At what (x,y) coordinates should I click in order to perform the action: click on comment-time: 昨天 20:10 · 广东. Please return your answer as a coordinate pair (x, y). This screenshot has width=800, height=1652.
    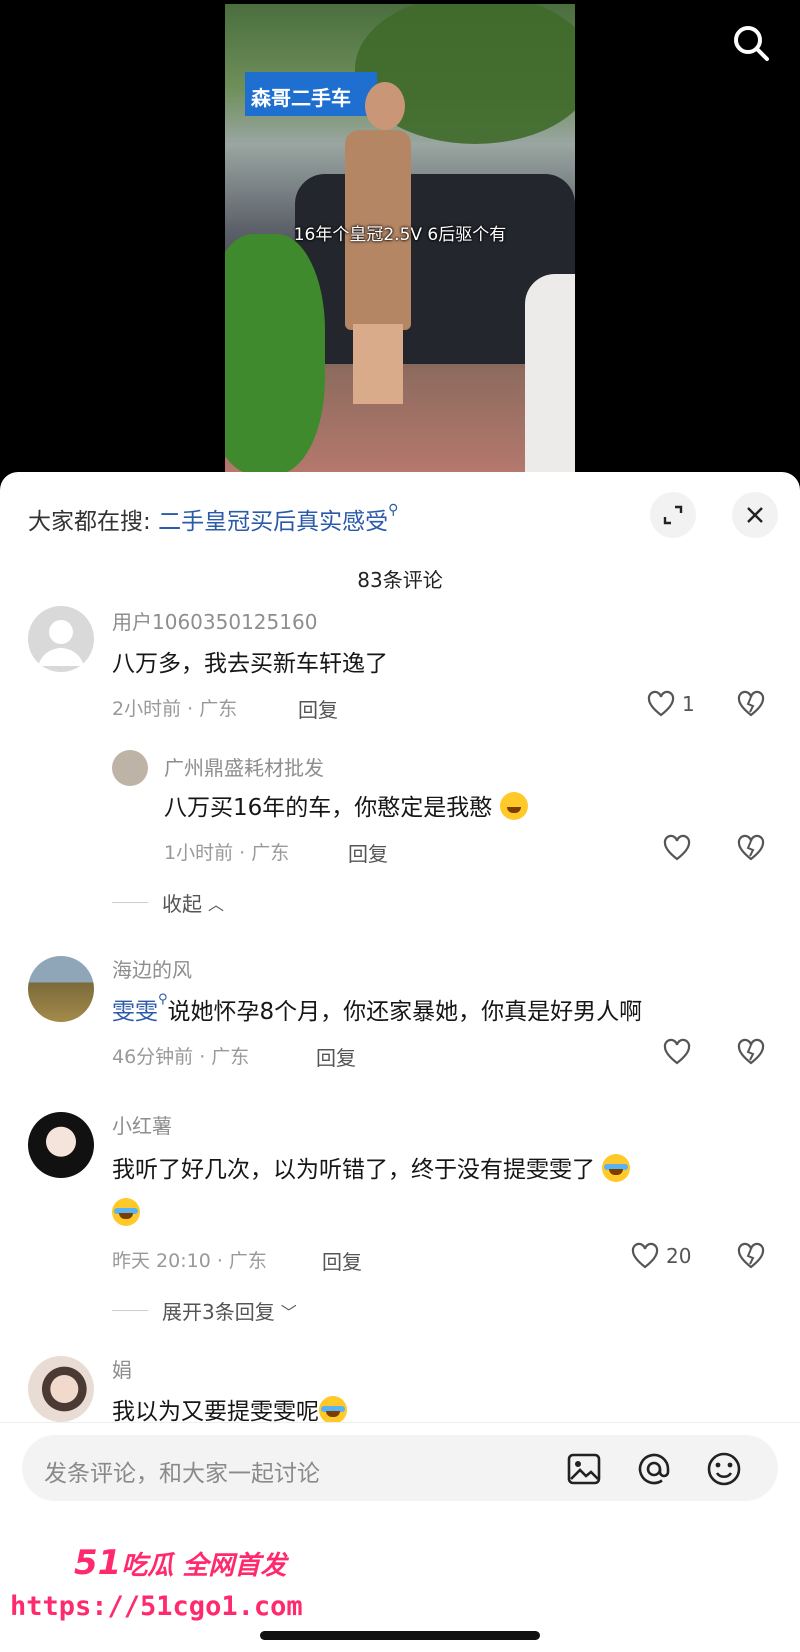
    Looking at the image, I should click on (189, 1261).